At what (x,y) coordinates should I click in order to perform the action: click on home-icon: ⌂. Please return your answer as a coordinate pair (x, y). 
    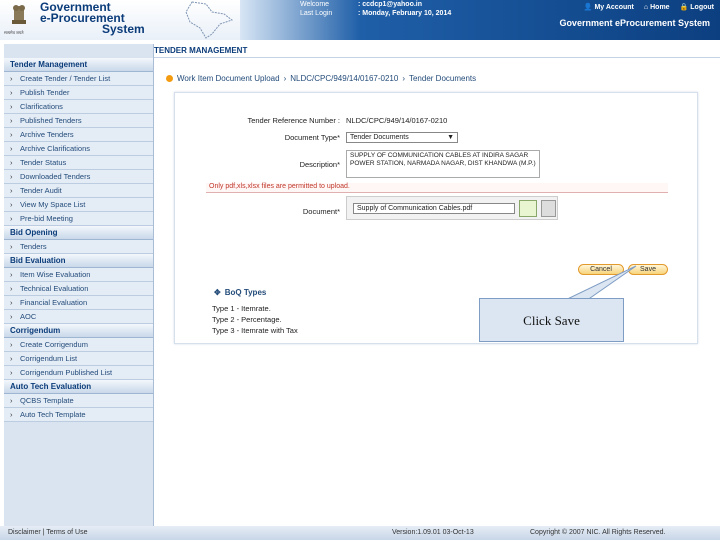
    Looking at the image, I should click on (646, 7).